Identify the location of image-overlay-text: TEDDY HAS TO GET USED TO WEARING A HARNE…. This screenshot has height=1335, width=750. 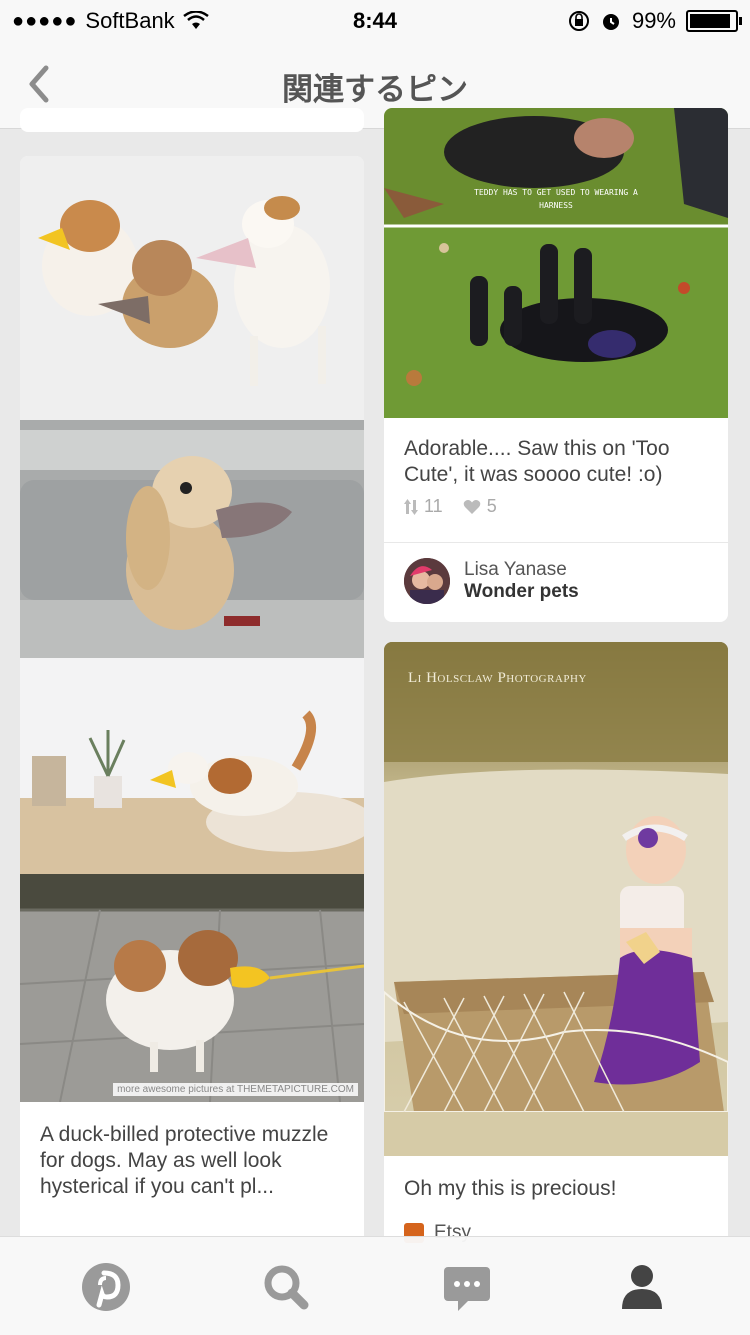
(556, 199).